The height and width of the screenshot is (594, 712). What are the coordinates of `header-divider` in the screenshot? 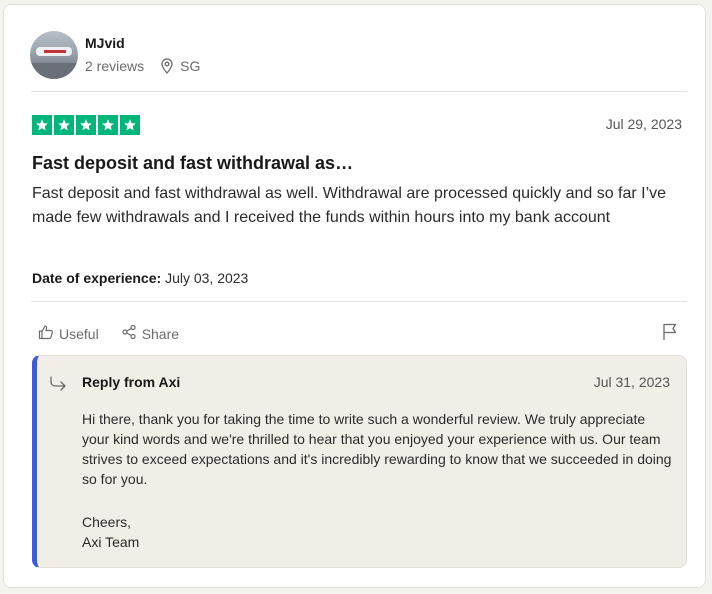 It's located at (359, 91).